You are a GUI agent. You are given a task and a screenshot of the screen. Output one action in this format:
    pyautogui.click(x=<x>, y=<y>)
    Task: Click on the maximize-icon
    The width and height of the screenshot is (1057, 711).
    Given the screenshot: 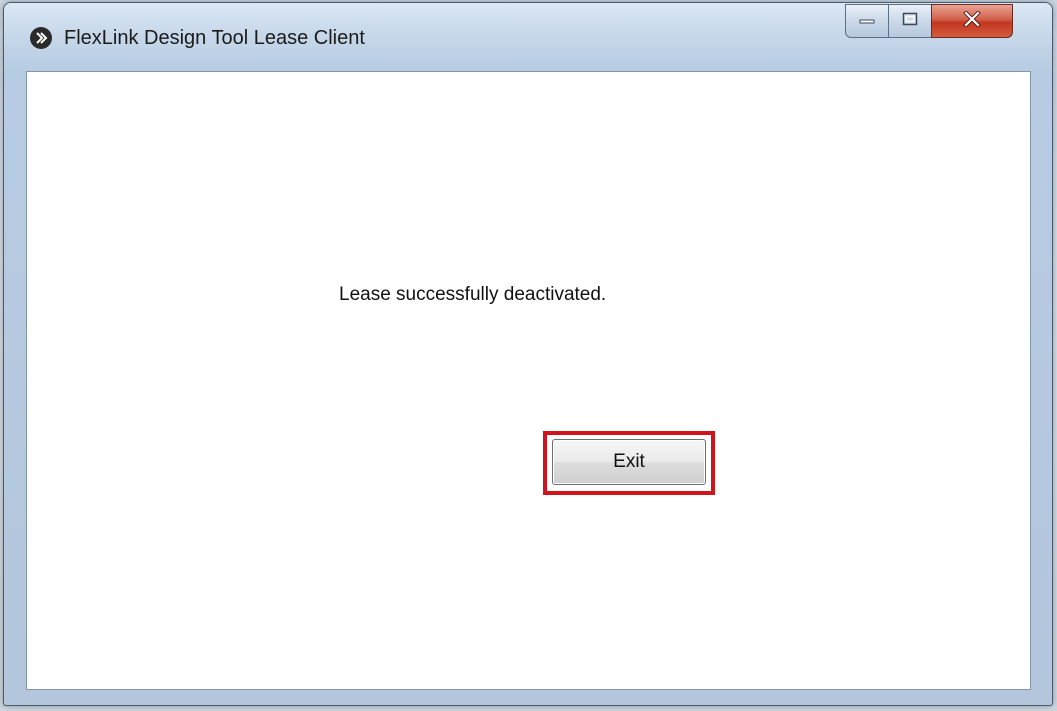 What is the action you would take?
    pyautogui.click(x=910, y=21)
    